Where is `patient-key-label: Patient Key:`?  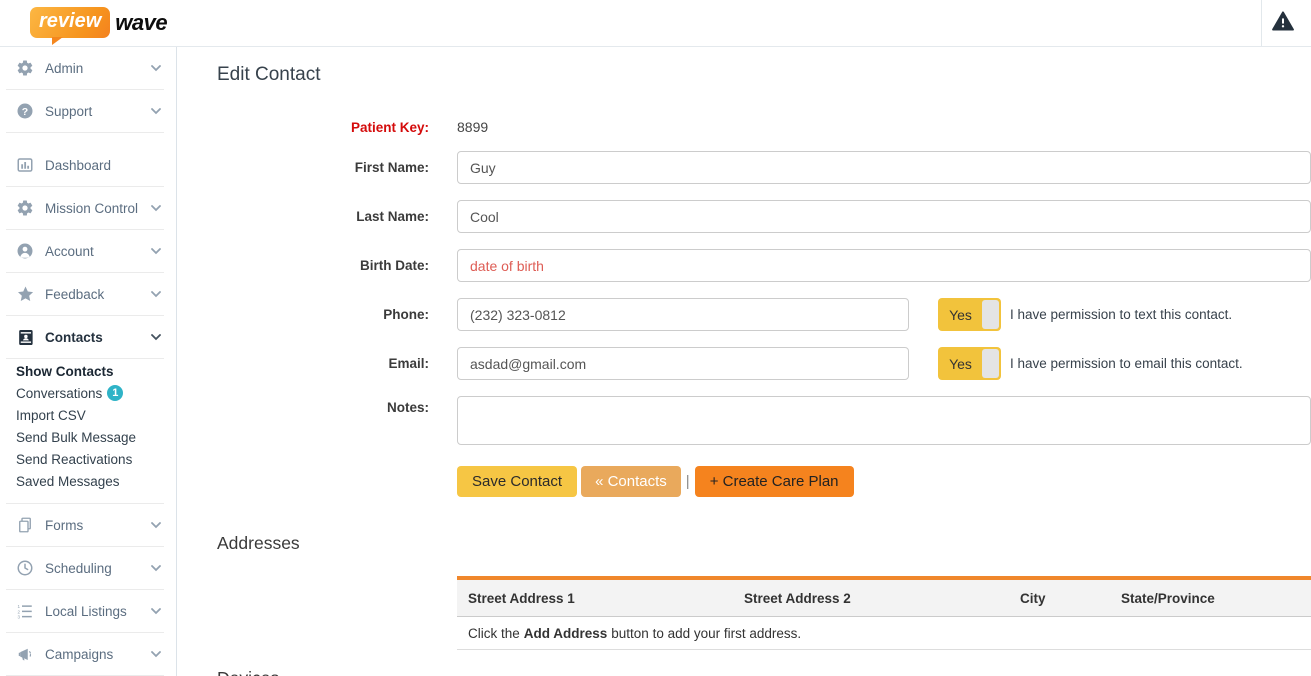
patient-key-label: Patient Key: is located at coordinates (389, 127).